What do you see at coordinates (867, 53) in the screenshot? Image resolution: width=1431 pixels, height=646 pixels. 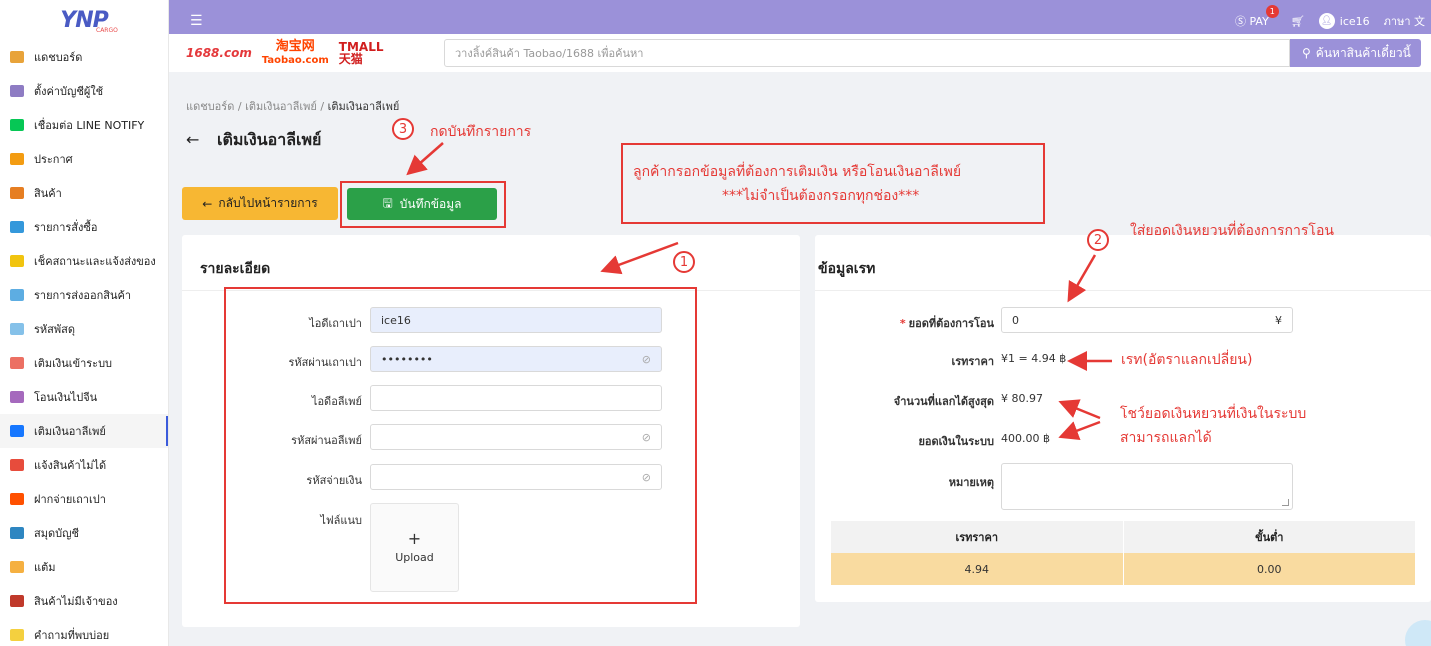 I see `search-input: วางลิ้งค์สินค้า Taobao/1688 เพื่อค้นหา` at bounding box center [867, 53].